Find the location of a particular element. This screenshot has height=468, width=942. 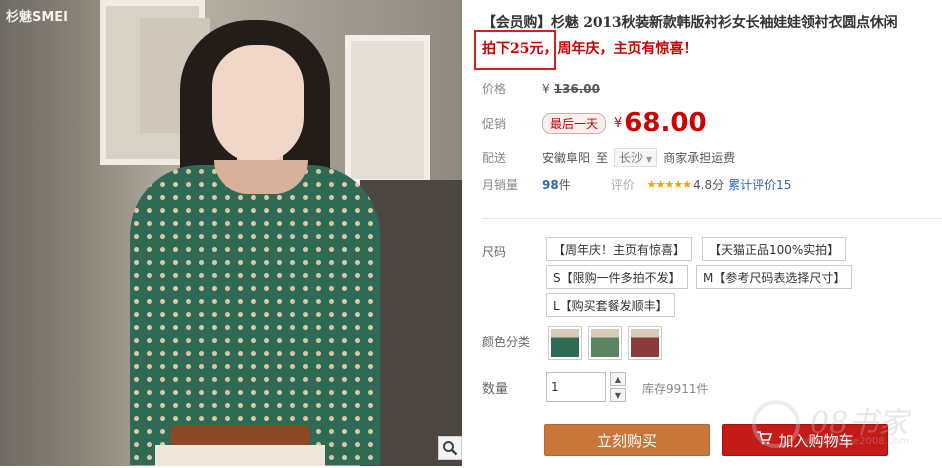

shipping-row: 配送 安徽阜阳 至 长沙 ▼ 商家承担运费 is located at coordinates (608, 157).